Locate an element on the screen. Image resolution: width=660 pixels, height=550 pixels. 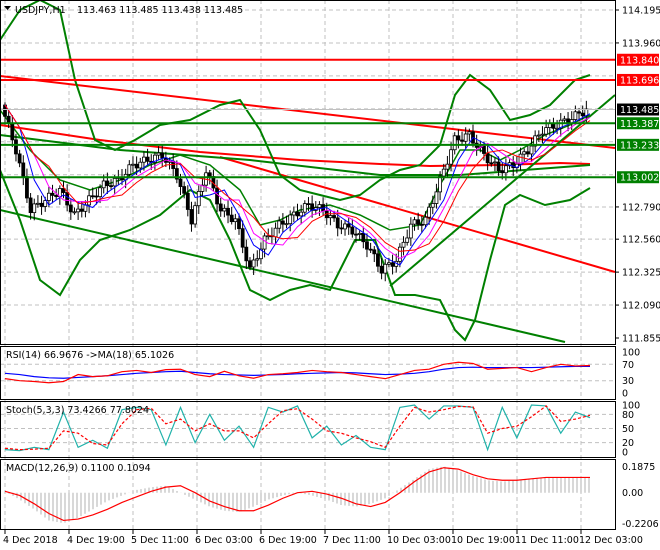
time-tick-label: 11 Dec 11:00 is located at coordinates (547, 540).